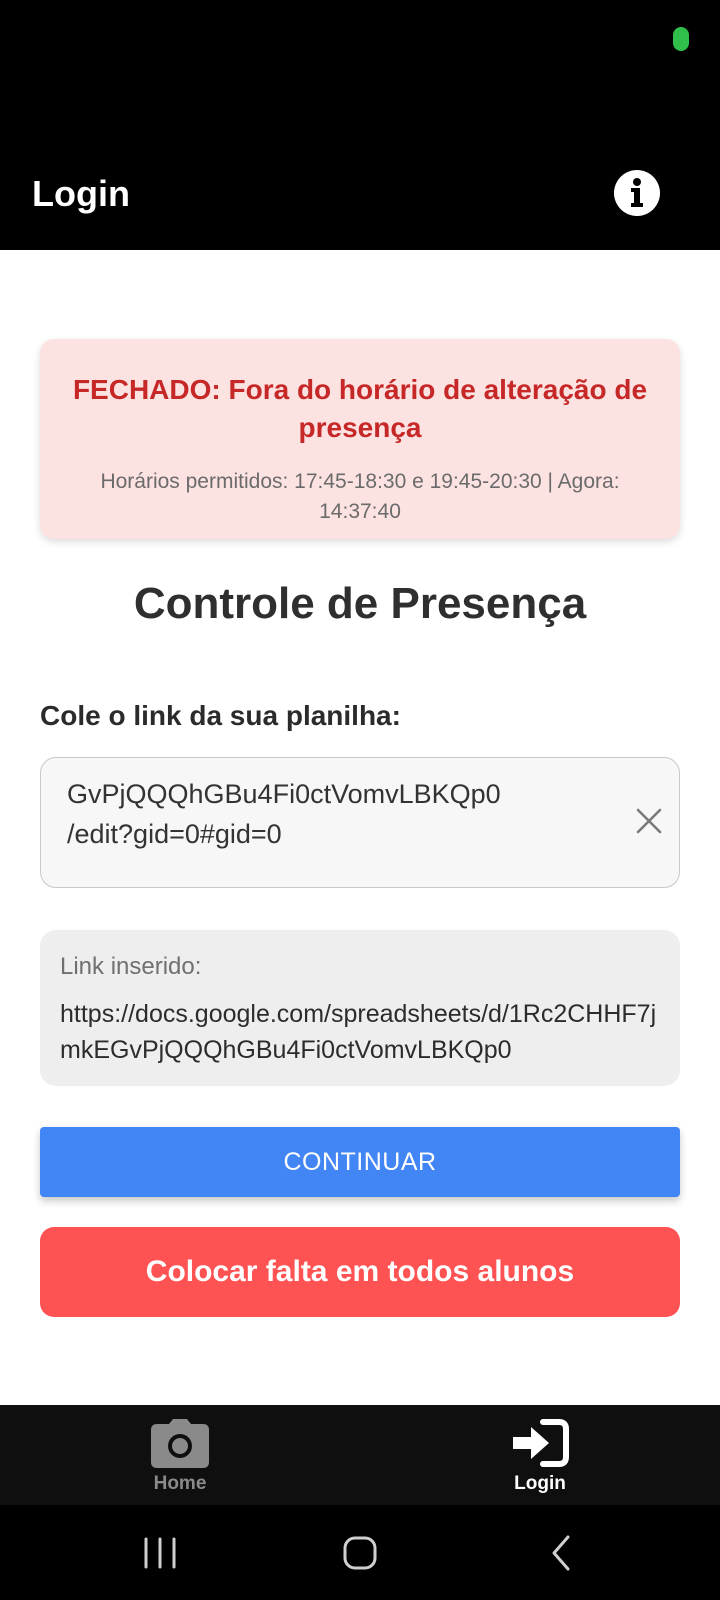  What do you see at coordinates (562, 1553) in the screenshot?
I see `back-nav-icon` at bounding box center [562, 1553].